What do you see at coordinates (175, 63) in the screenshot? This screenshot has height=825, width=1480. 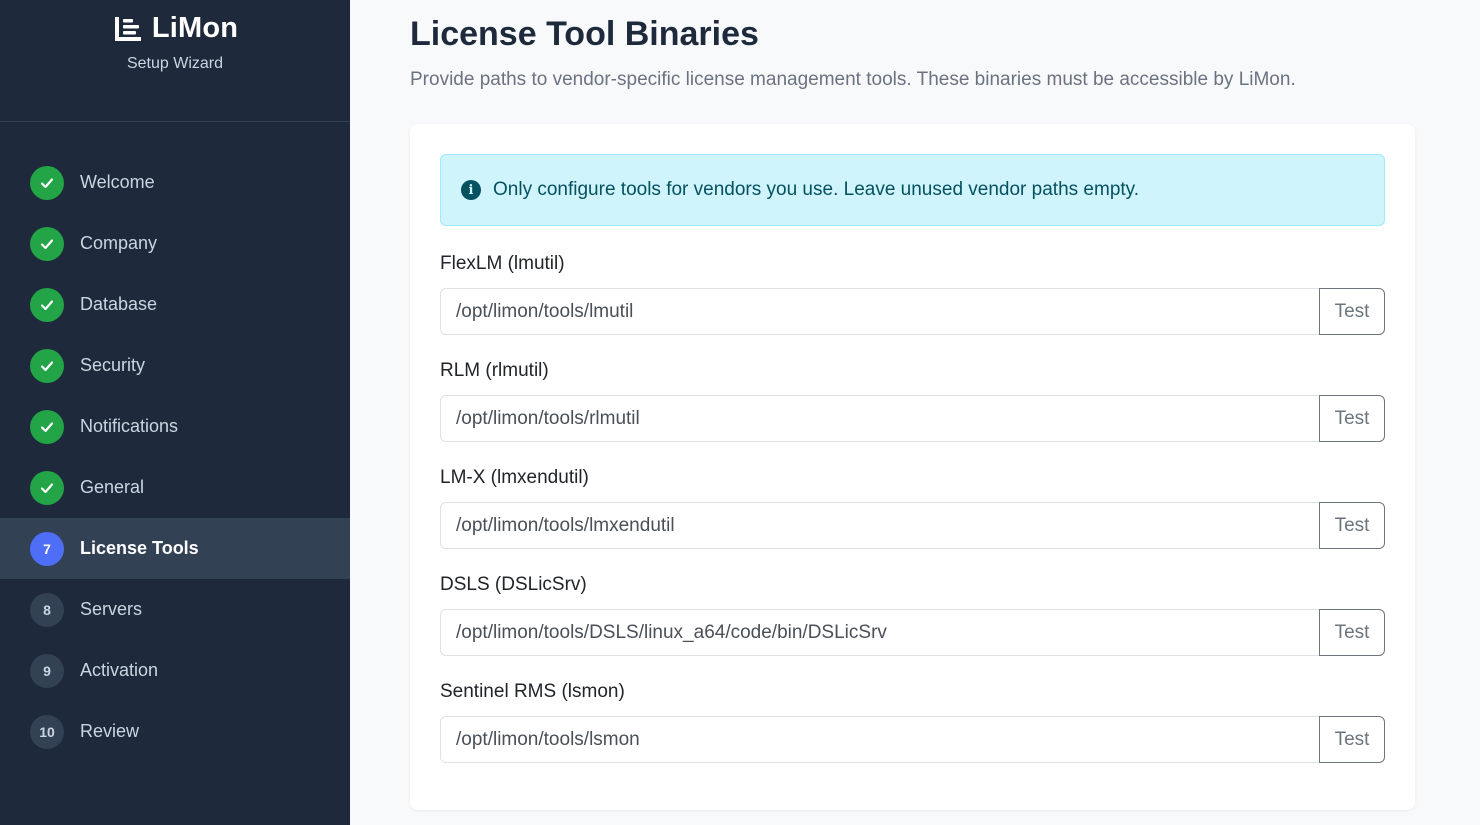 I see `brand-subtitle: Setup Wizard` at bounding box center [175, 63].